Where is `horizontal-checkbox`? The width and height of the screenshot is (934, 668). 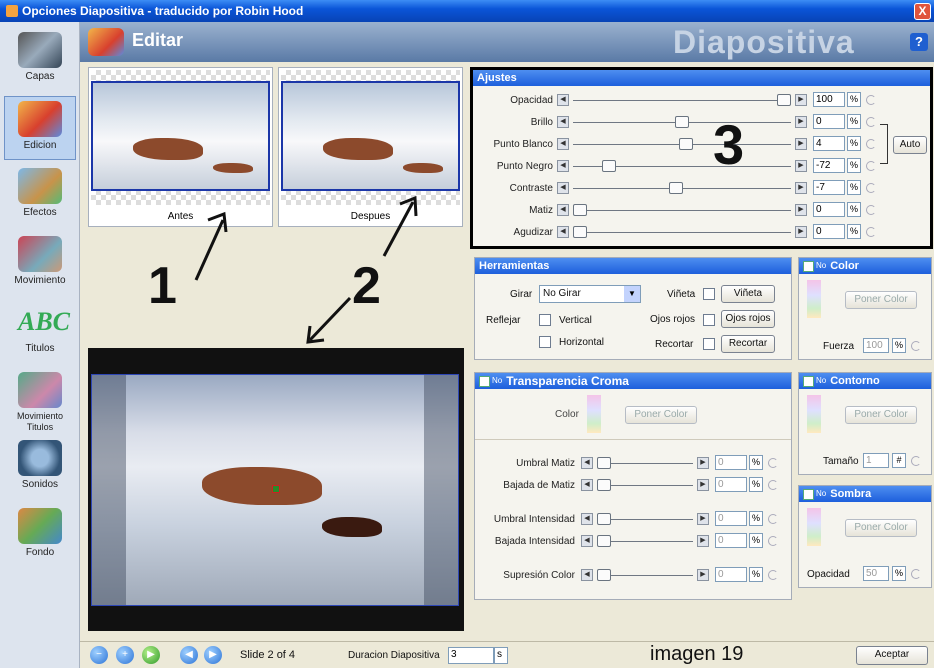
horizontal-checkbox is located at coordinates (545, 342).